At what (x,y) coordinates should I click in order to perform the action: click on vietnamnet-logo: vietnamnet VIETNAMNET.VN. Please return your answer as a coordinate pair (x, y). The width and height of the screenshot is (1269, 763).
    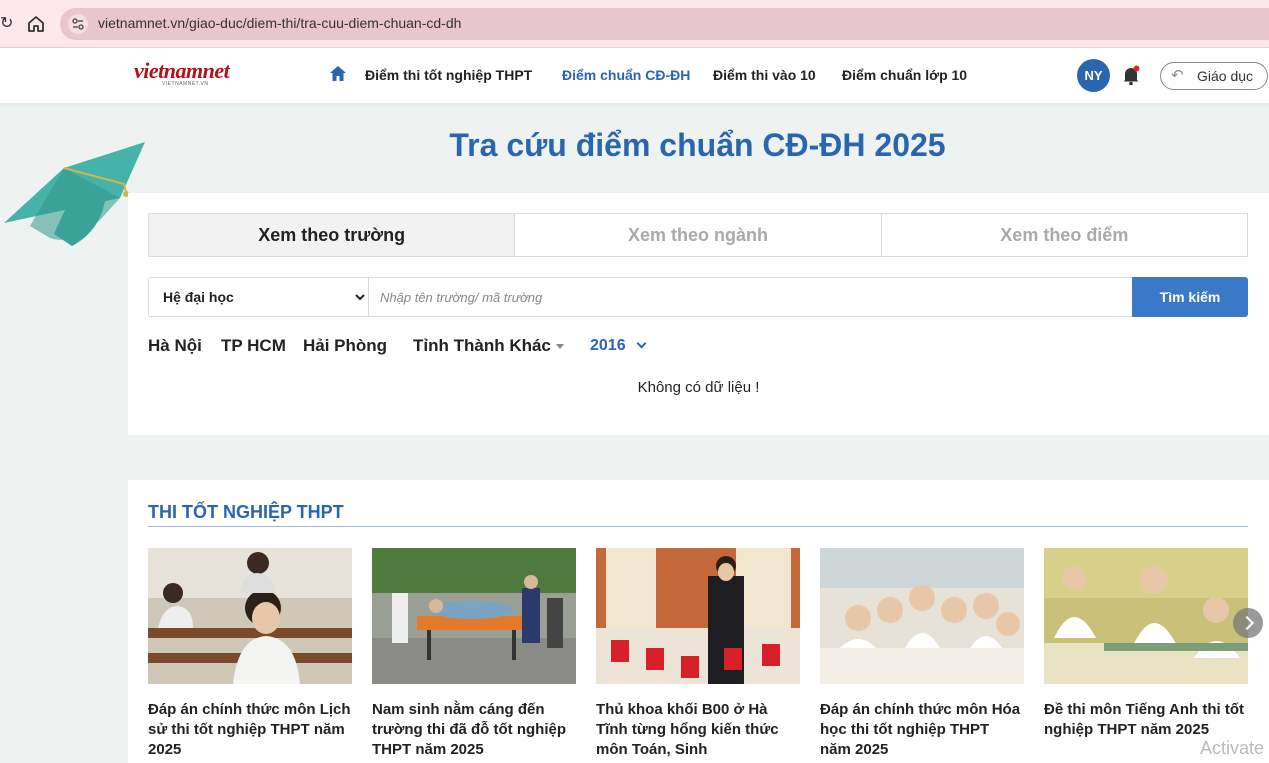
    Looking at the image, I should click on (182, 73).